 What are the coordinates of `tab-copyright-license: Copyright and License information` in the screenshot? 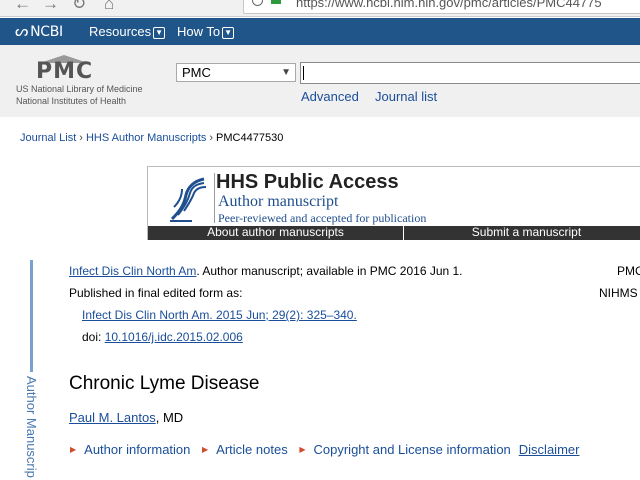 It's located at (412, 449).